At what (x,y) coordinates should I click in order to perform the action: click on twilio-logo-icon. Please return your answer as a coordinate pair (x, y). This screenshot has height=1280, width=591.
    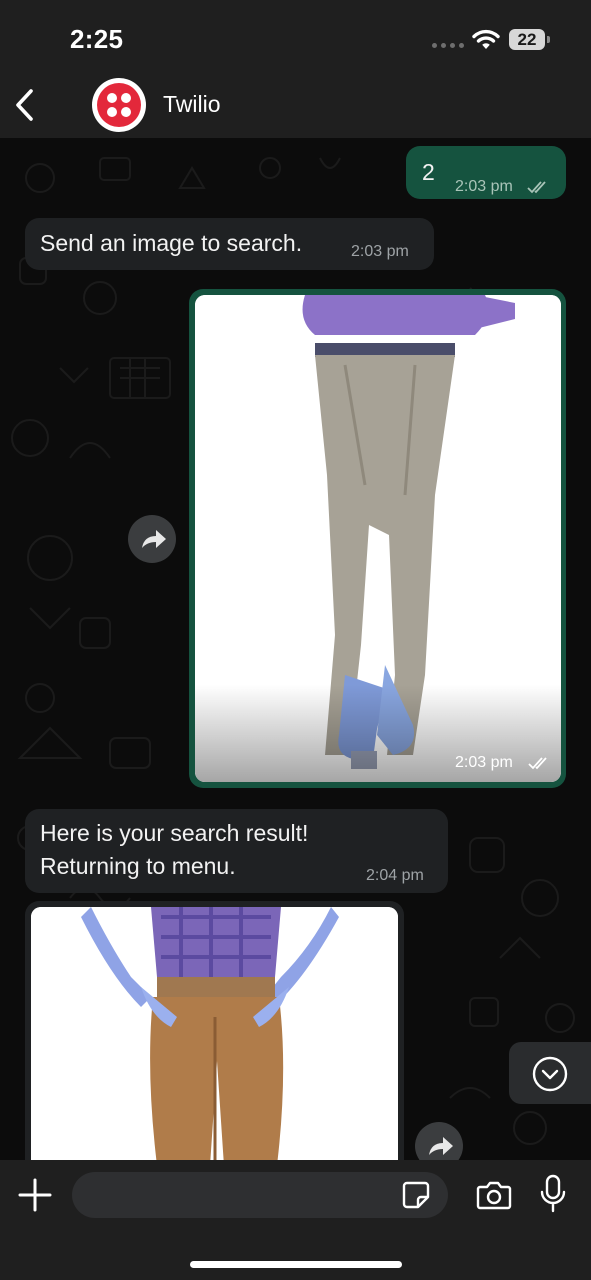
    Looking at the image, I should click on (119, 105).